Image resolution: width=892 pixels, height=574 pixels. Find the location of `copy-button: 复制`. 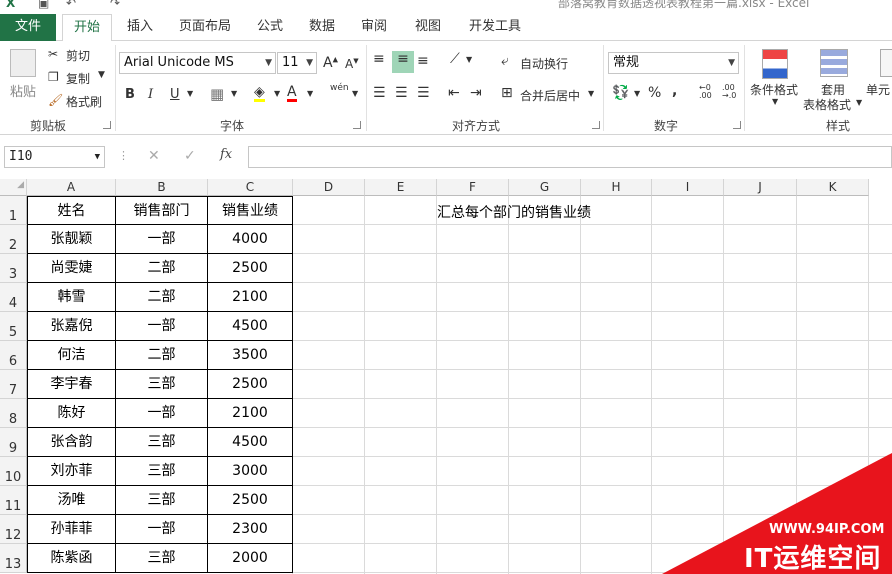

copy-button: 复制 is located at coordinates (78, 78).